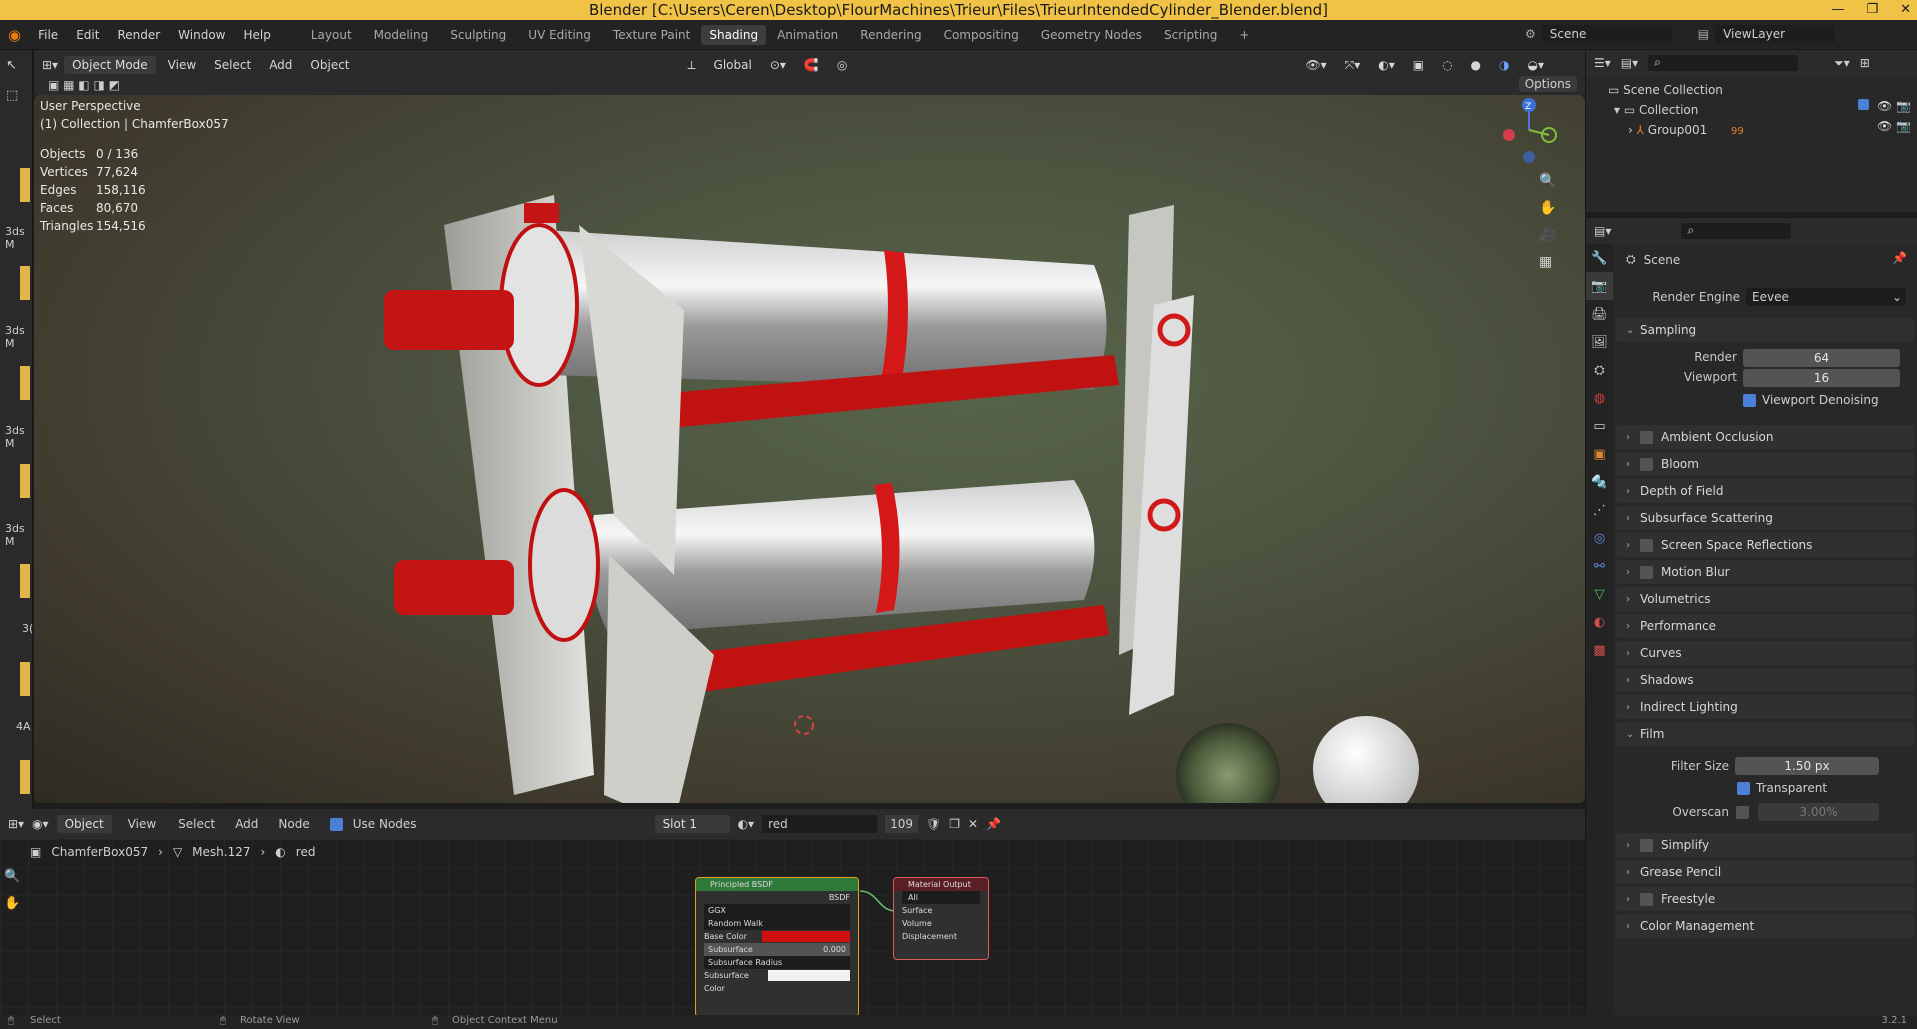 The height and width of the screenshot is (1029, 1917). I want to click on panel-sampling: ⌄ Sampling, so click(1765, 330).